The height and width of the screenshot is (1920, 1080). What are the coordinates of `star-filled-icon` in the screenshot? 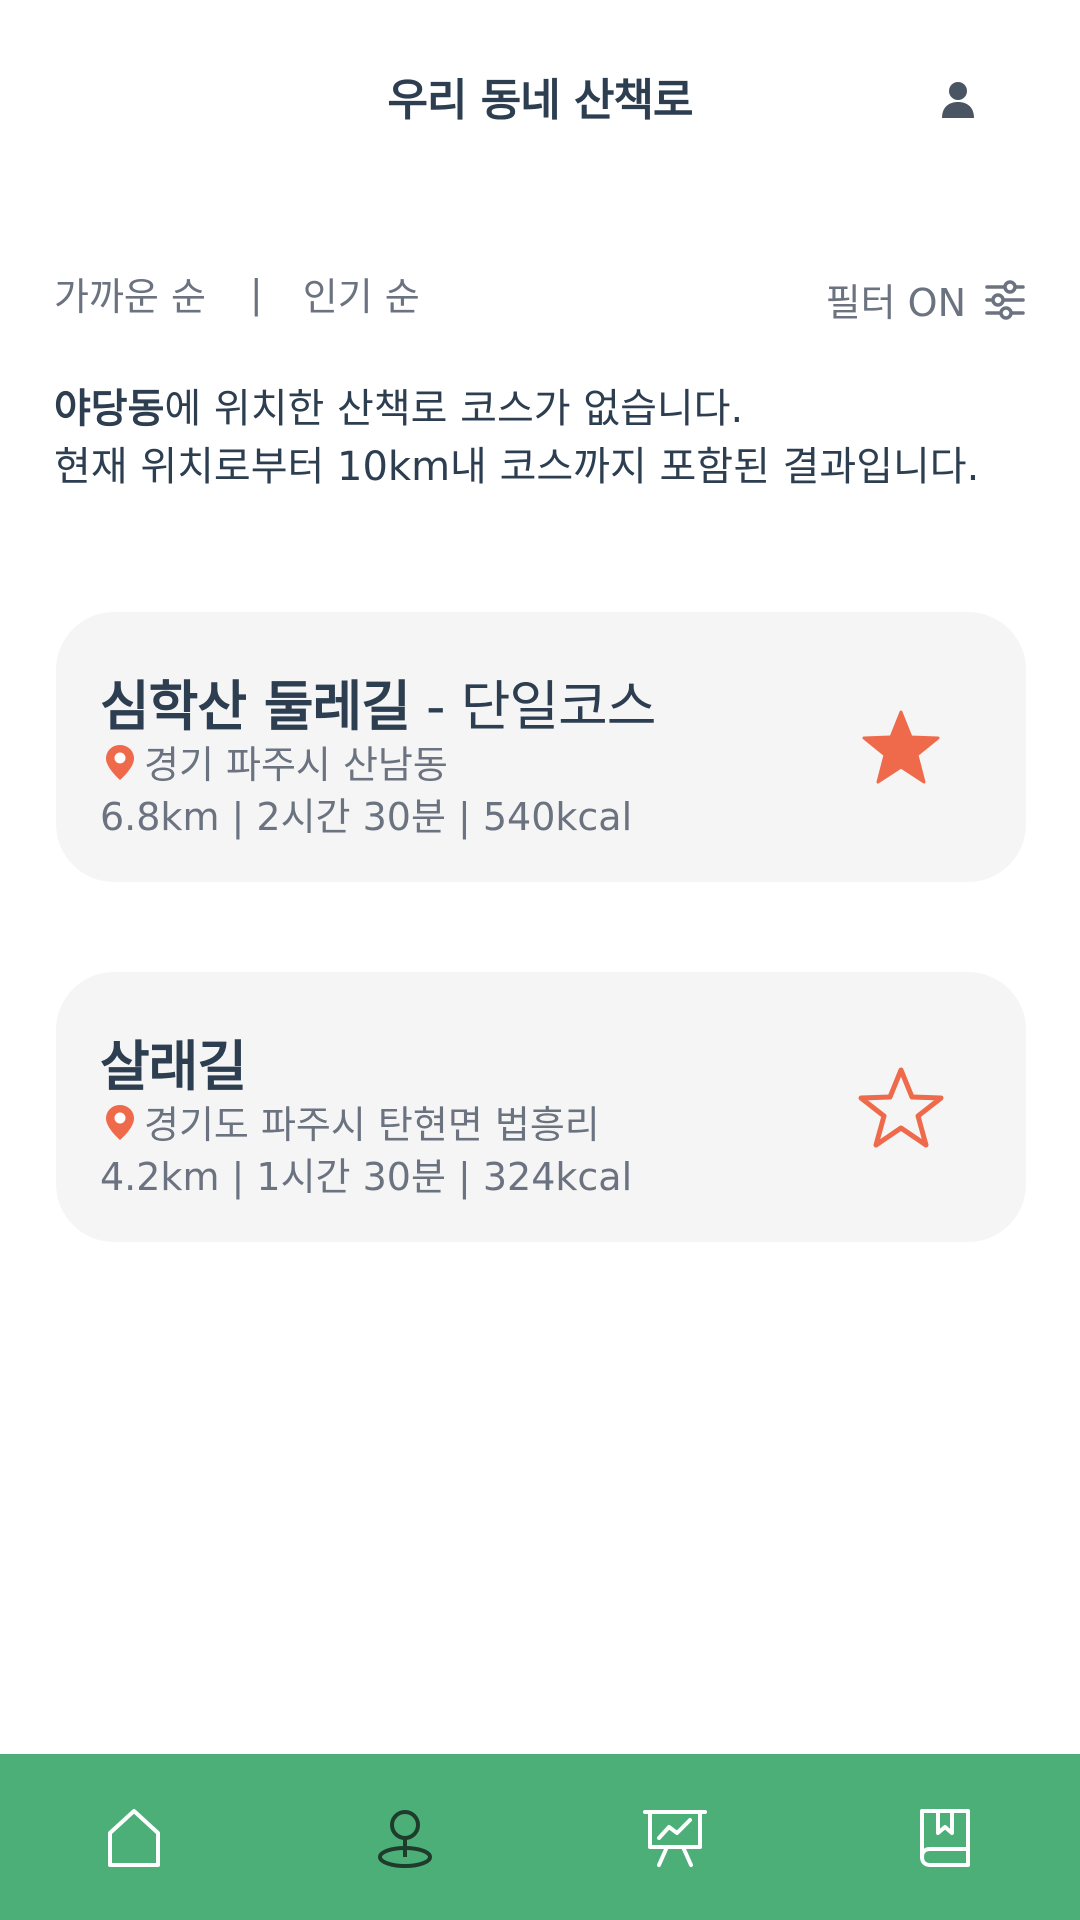 It's located at (901, 747).